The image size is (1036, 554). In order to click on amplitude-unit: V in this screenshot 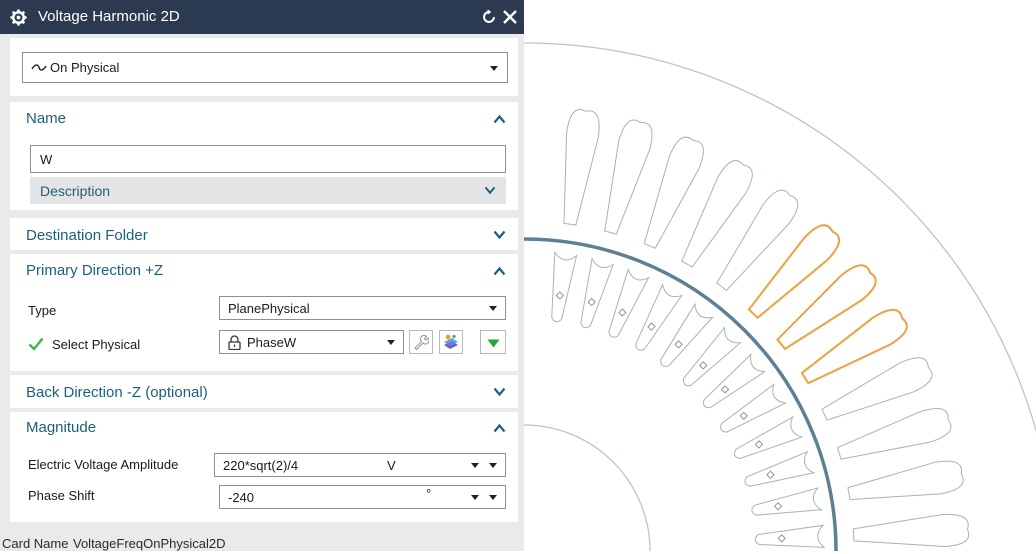, I will do `click(391, 465)`.